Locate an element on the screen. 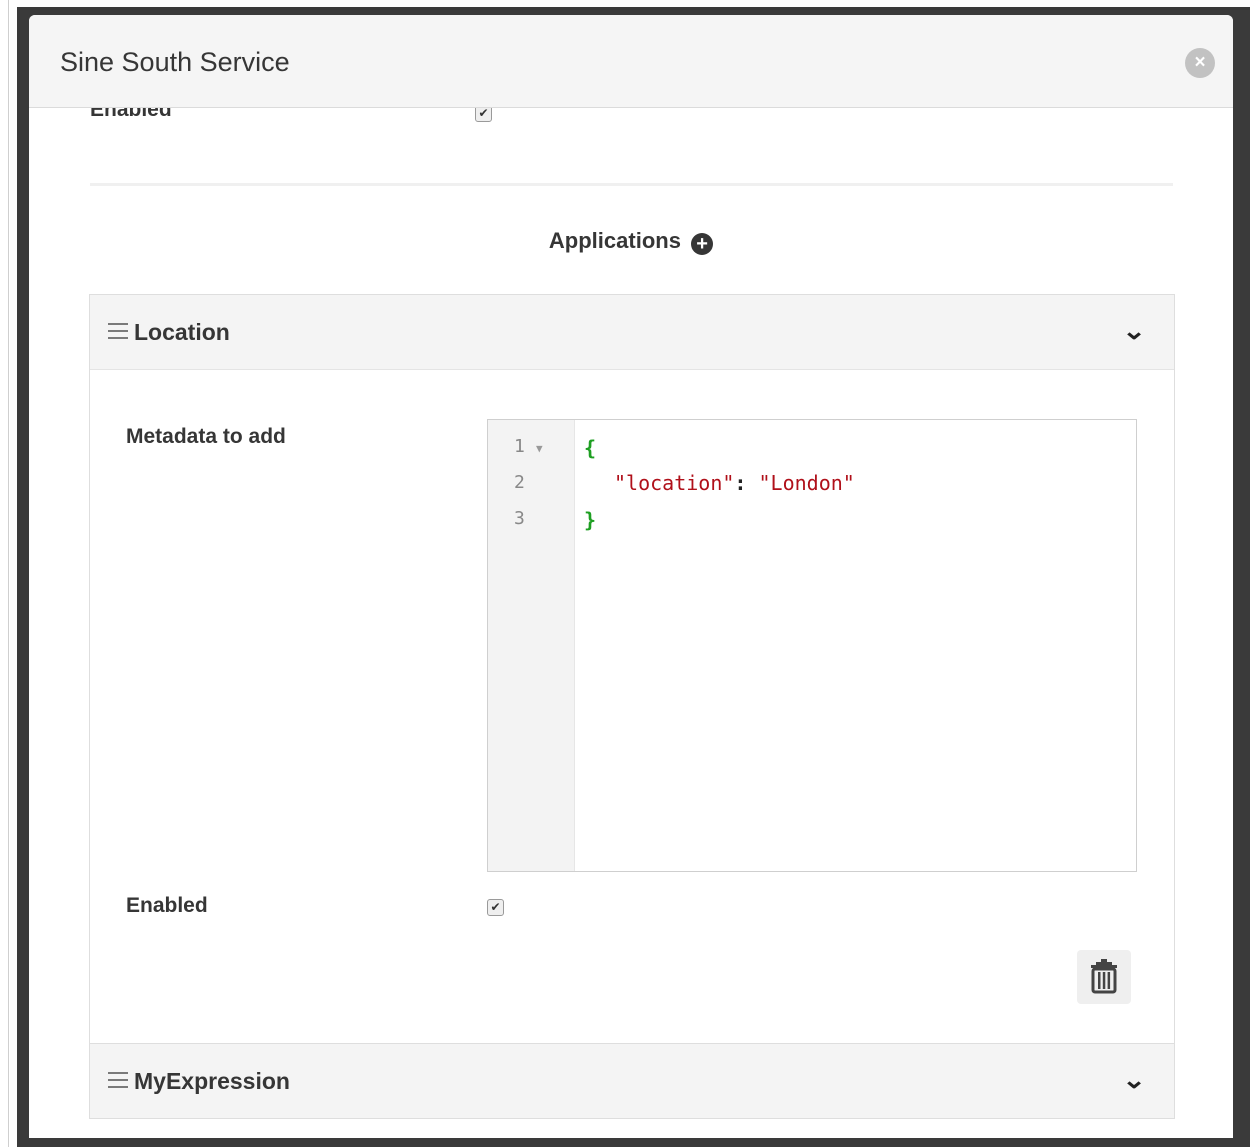 Image resolution: width=1250 pixels, height=1147 pixels. applications-title: Applications is located at coordinates (614, 240).